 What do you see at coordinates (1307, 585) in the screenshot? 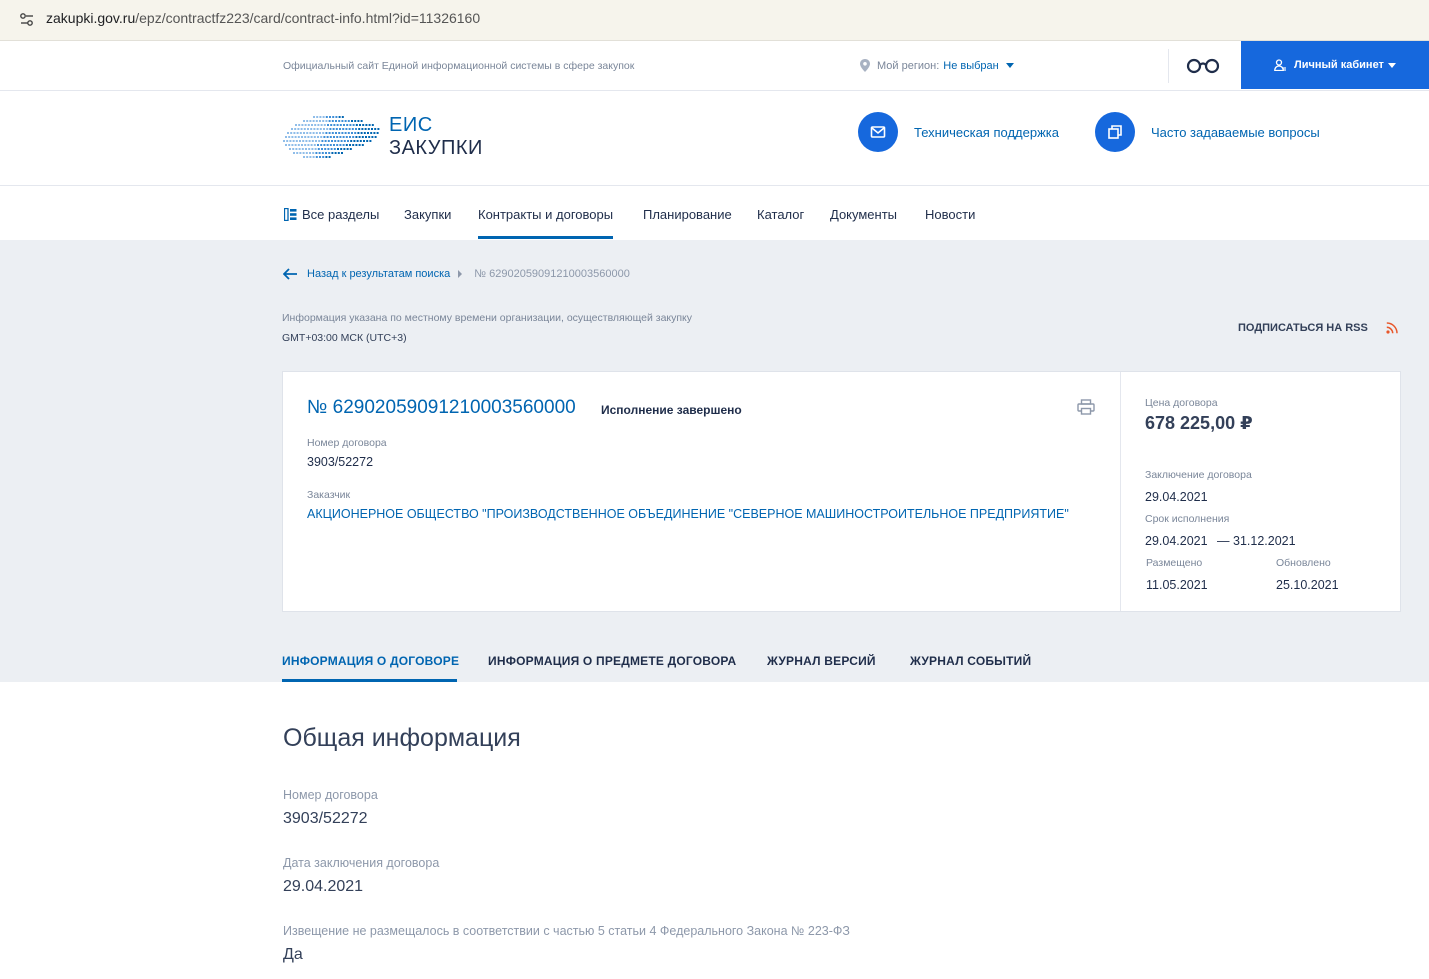
I see `updated-date: 25.10.2021` at bounding box center [1307, 585].